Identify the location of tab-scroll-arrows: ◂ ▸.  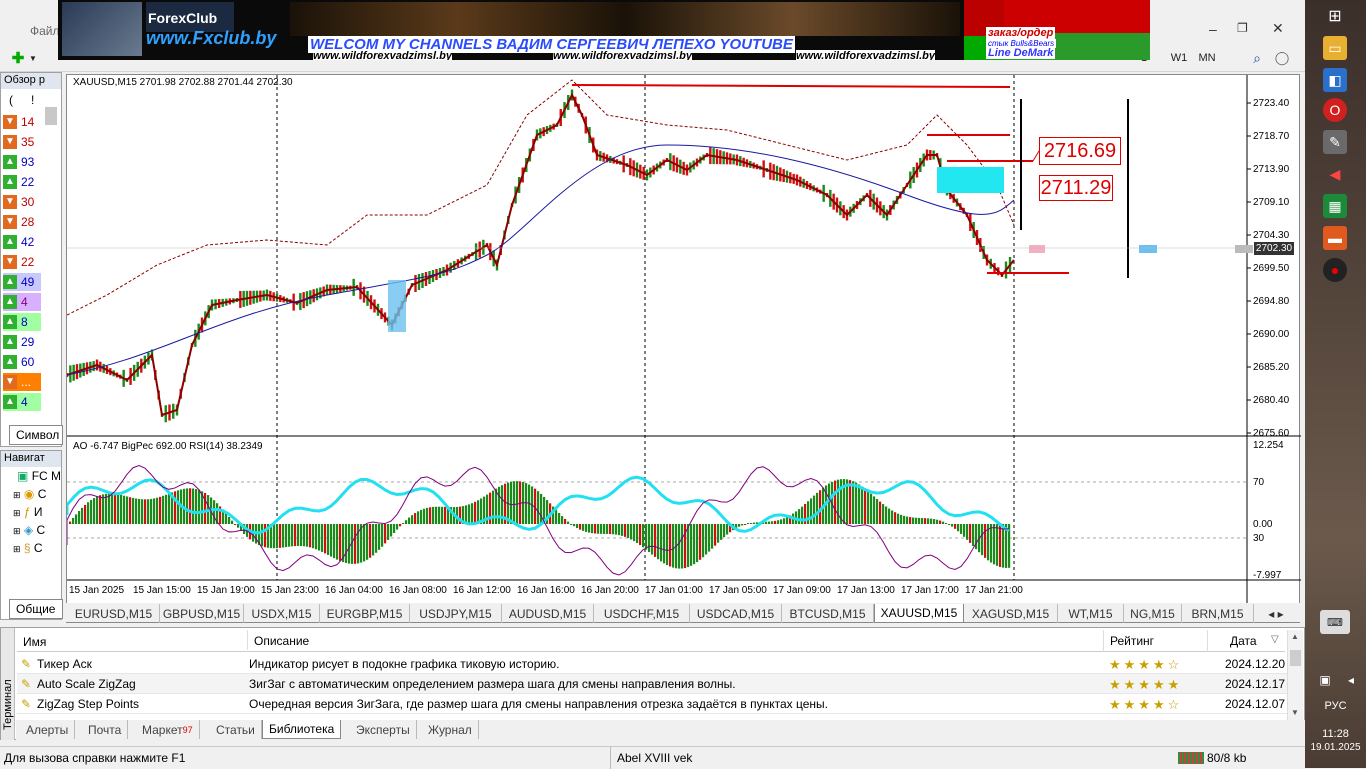
(1276, 613).